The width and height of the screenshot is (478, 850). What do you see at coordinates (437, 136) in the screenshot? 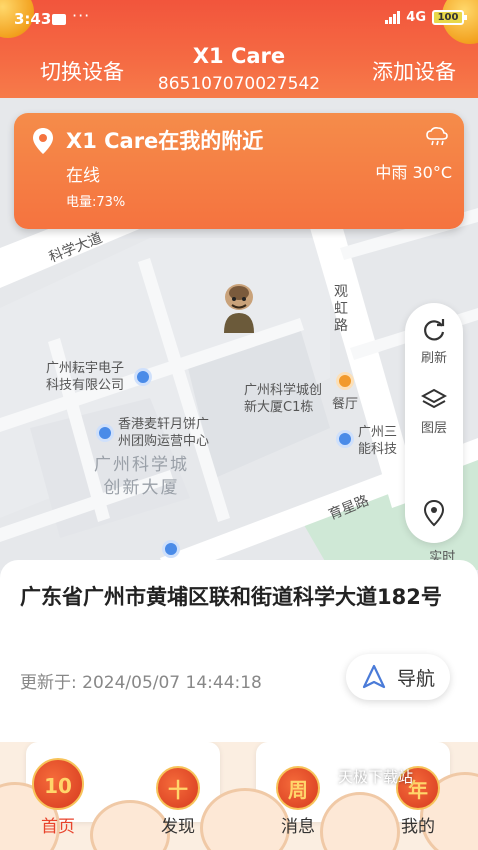
I see `rain-cloud-icon` at bounding box center [437, 136].